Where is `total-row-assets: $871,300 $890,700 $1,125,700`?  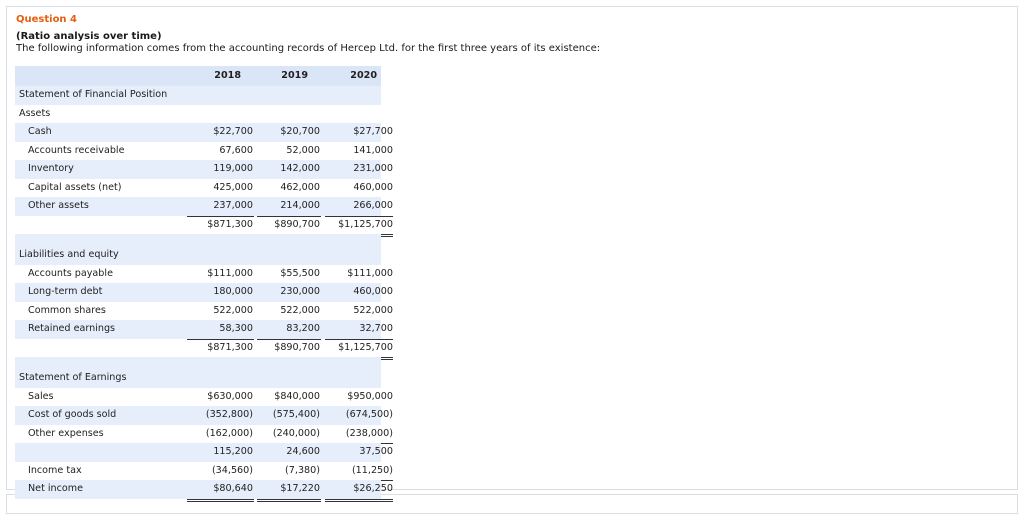 total-row-assets: $871,300 $890,700 $1,125,700 is located at coordinates (204, 226).